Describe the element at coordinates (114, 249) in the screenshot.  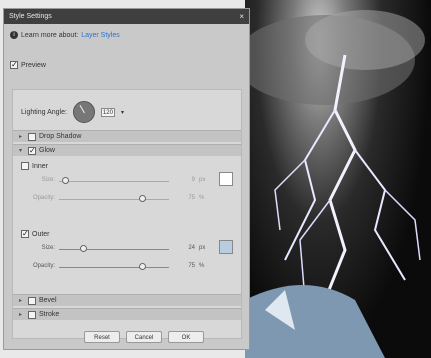
I see `outer-size-track` at that location.